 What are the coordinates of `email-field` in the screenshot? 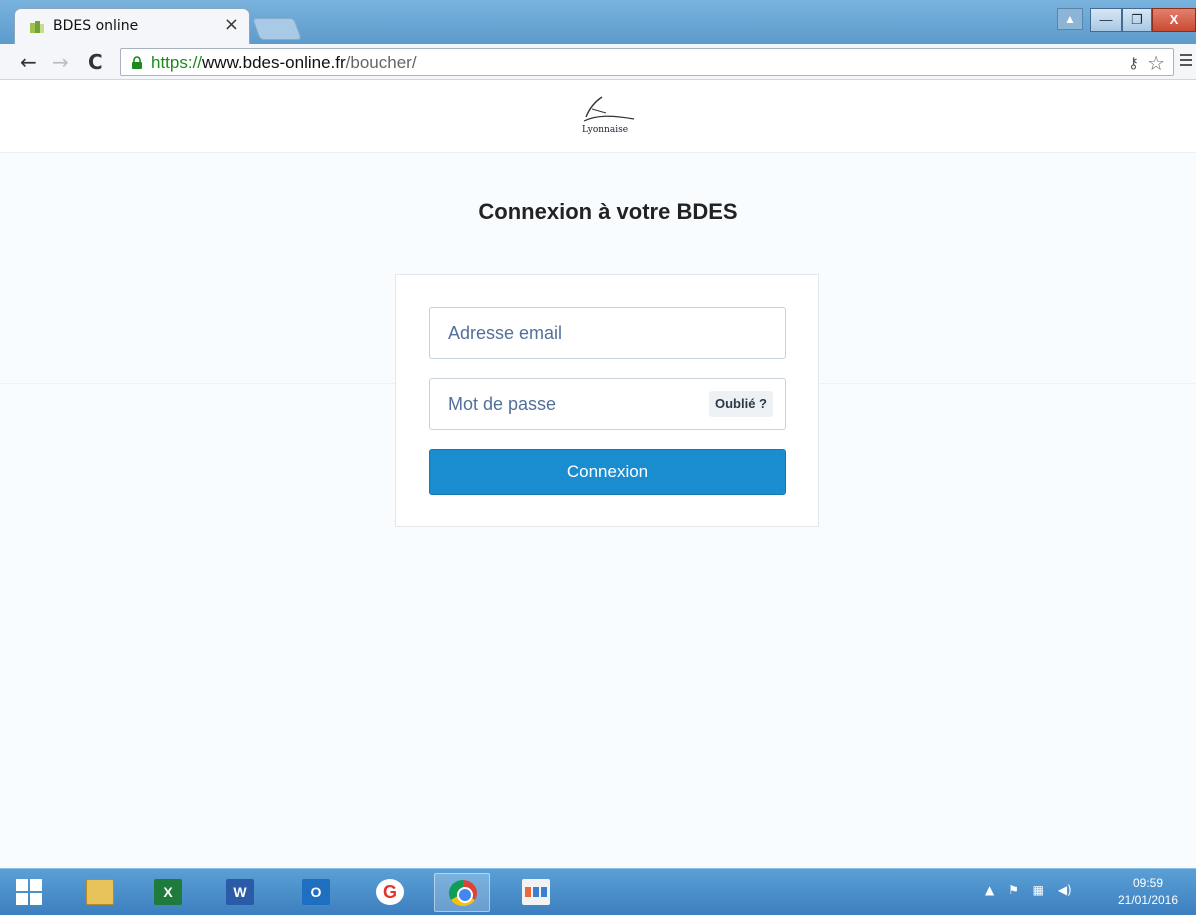 It's located at (607, 333).